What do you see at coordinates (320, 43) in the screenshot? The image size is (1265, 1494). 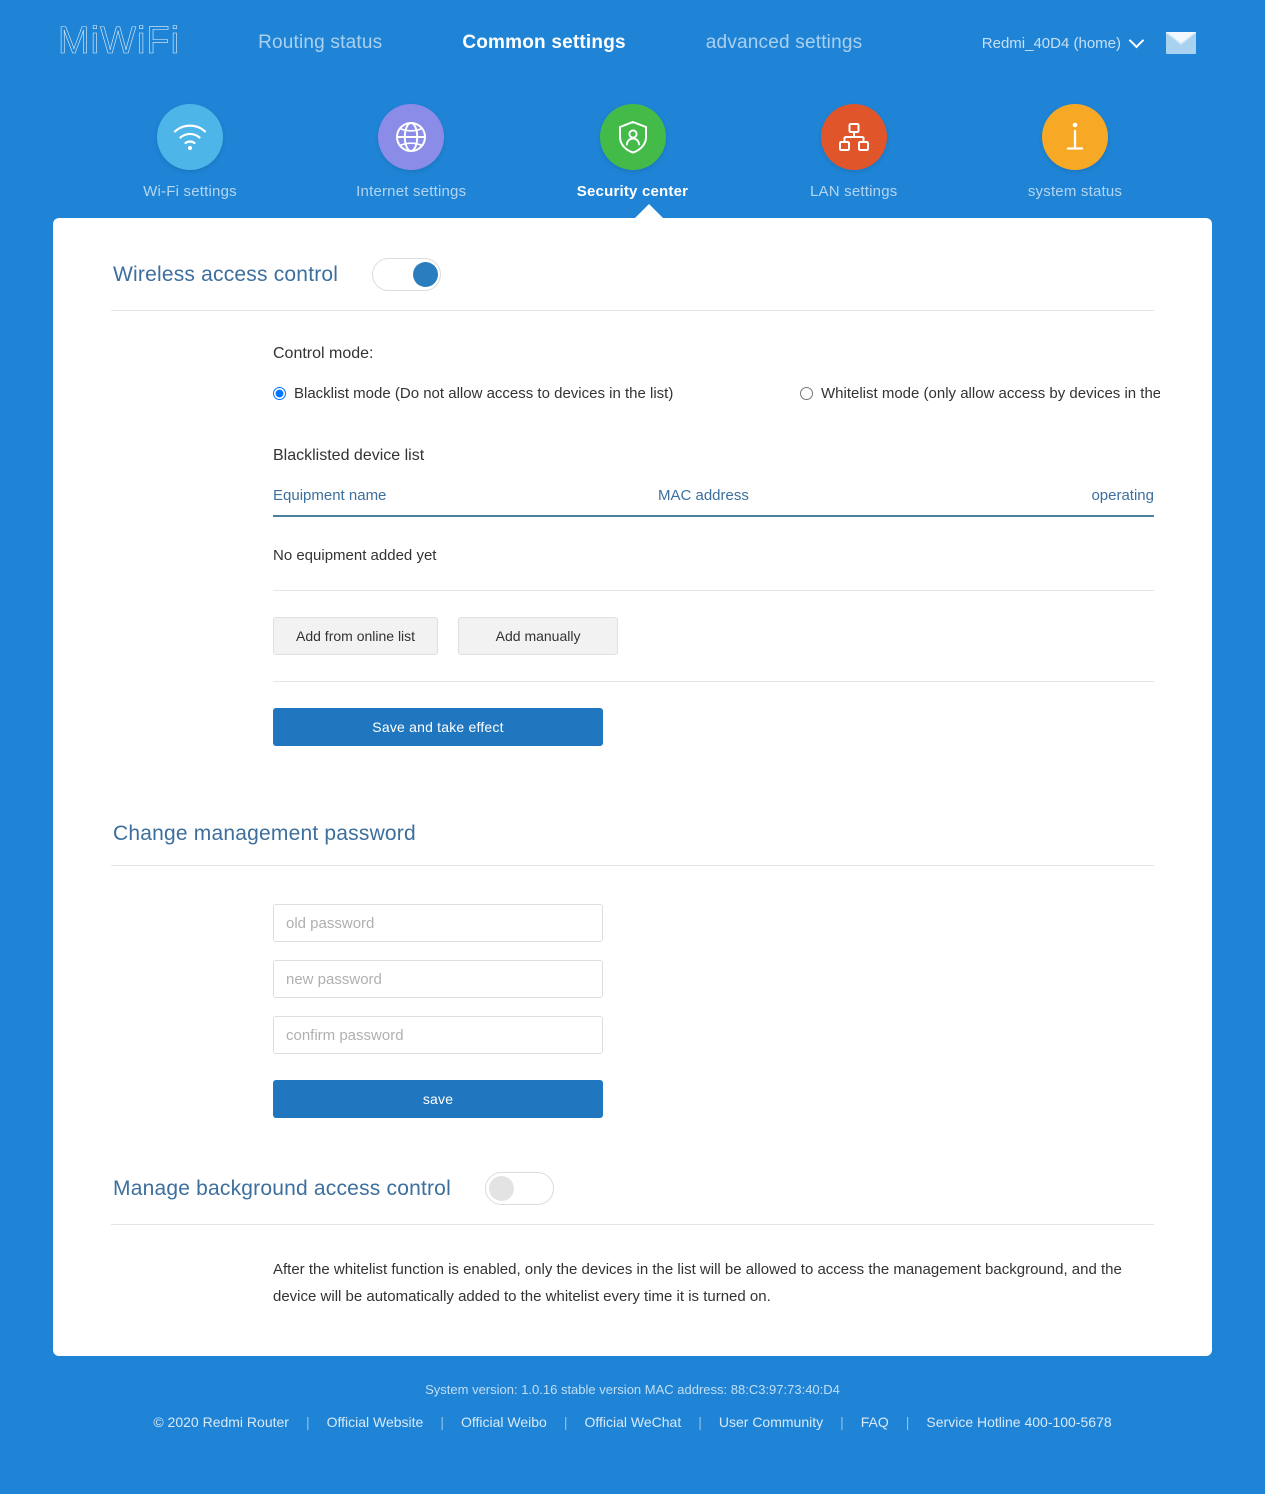 I see `nav-routing-status: Routing status` at bounding box center [320, 43].